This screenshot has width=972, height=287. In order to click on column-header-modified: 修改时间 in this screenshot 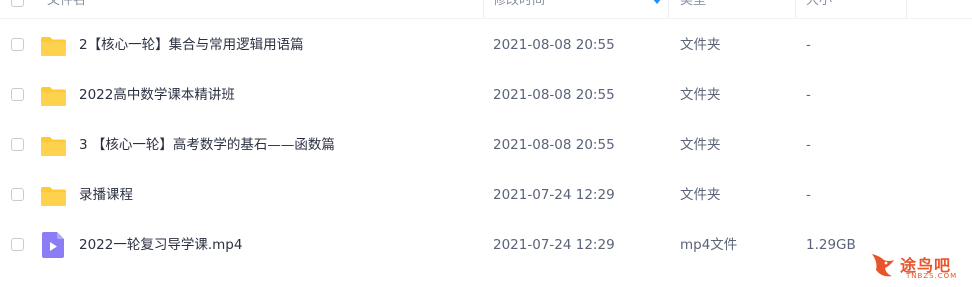, I will do `click(519, 9)`.